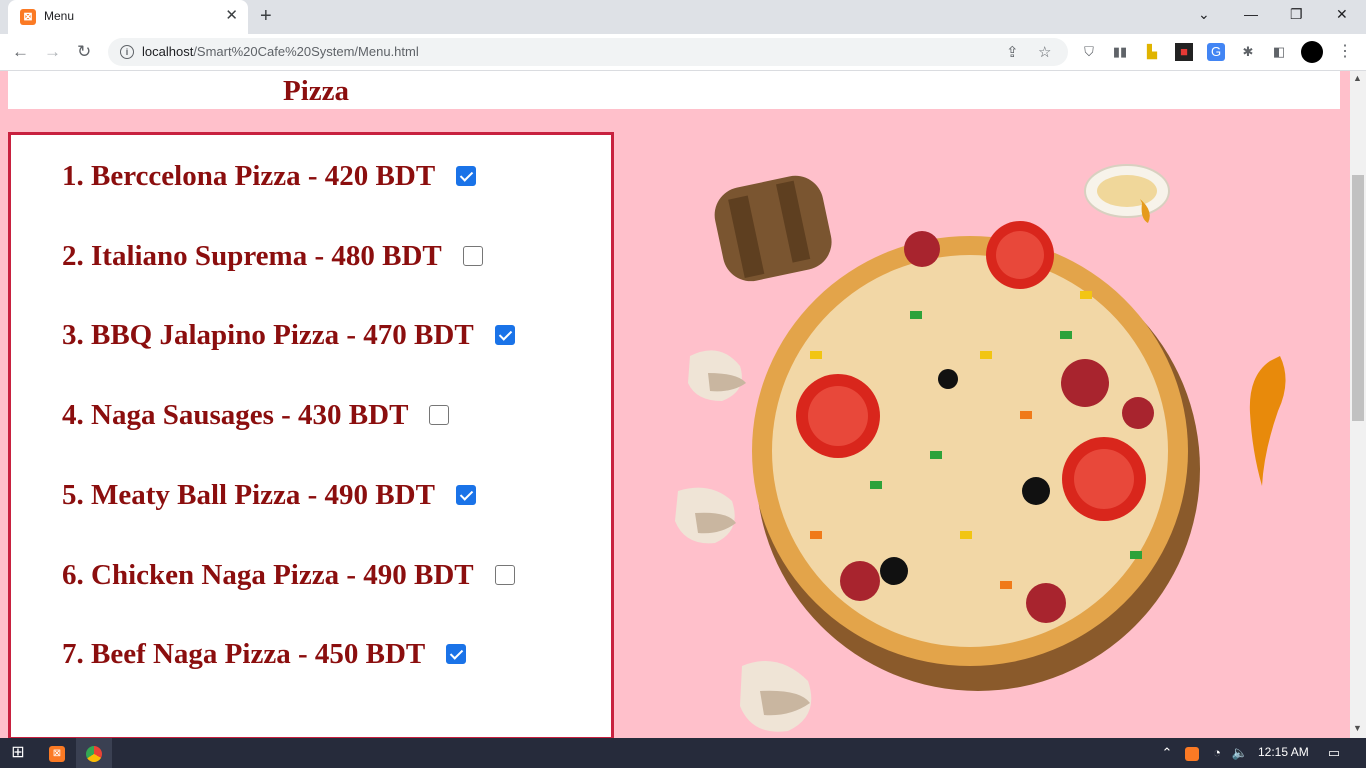  Describe the element at coordinates (1357, 728) in the screenshot. I see `scroll-down-icon: ▼` at that location.